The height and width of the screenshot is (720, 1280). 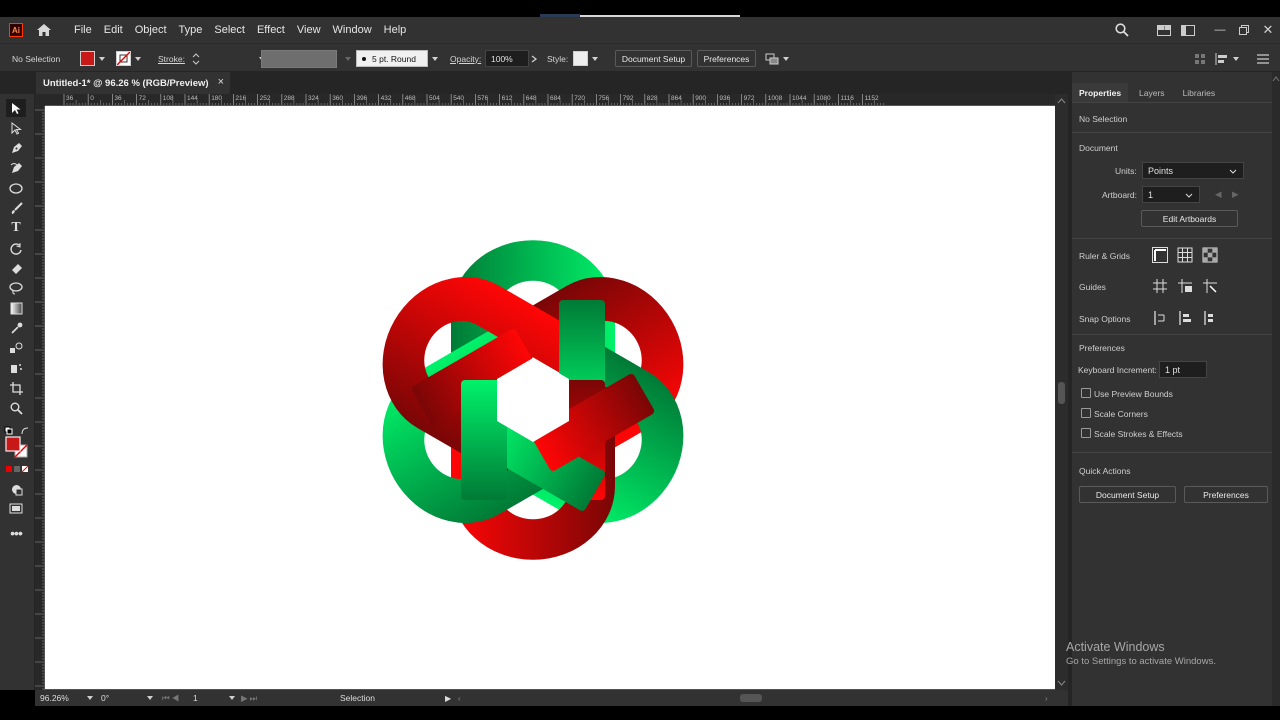 What do you see at coordinates (1268, 30) in the screenshot?
I see `close-window-icon: ✕` at bounding box center [1268, 30].